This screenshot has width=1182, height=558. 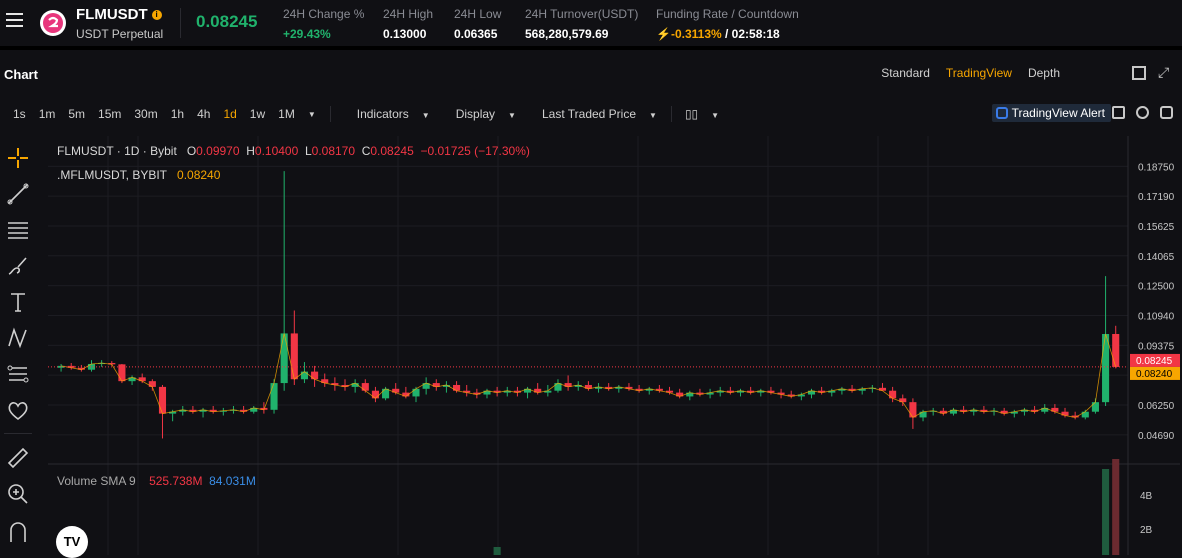 What do you see at coordinates (14, 21) in the screenshot?
I see `hamburger-menu-icon` at bounding box center [14, 21].